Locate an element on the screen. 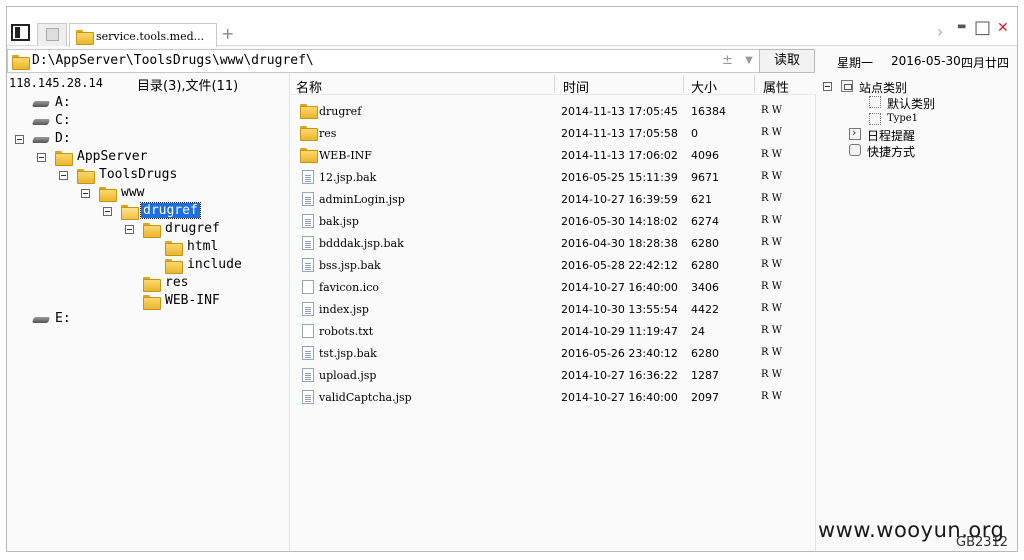 This screenshot has width=1024, height=560. tree-drive-node: C: is located at coordinates (147, 122).